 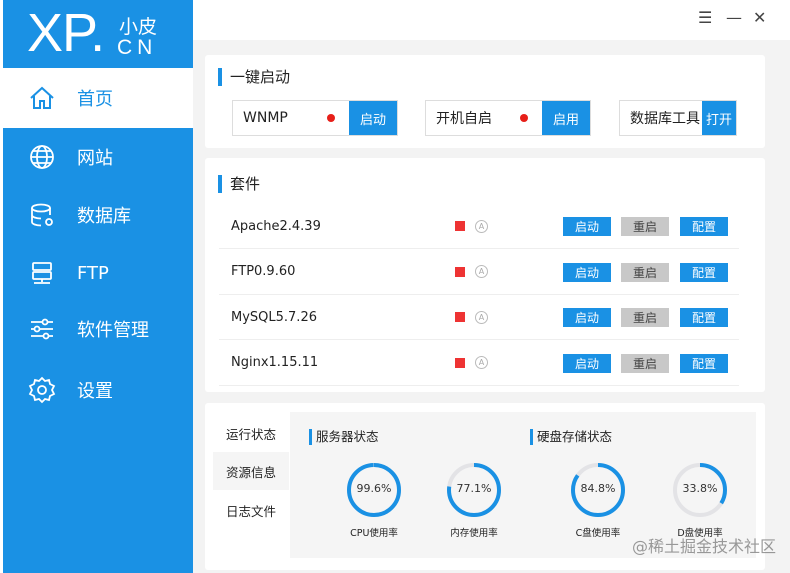 I want to click on tab-log-files: 日志文件, so click(x=251, y=510).